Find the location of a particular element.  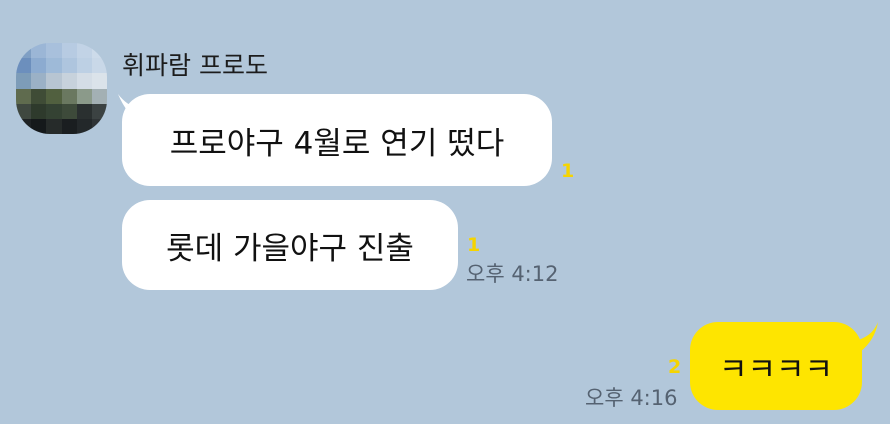

incoming-message-bubble: 프로야구 4월로 연기 떴다 is located at coordinates (337, 140).